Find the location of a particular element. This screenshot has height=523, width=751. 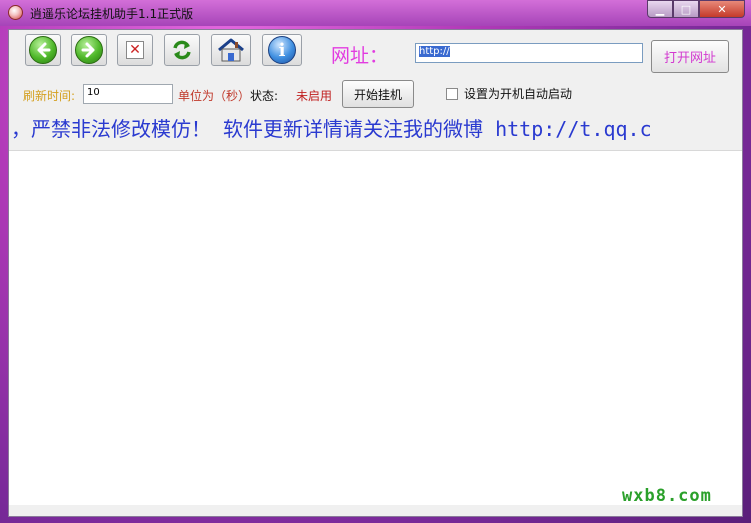

window-title: 逍遥乐论坛挂机助手1.1正式版 is located at coordinates (112, 14).